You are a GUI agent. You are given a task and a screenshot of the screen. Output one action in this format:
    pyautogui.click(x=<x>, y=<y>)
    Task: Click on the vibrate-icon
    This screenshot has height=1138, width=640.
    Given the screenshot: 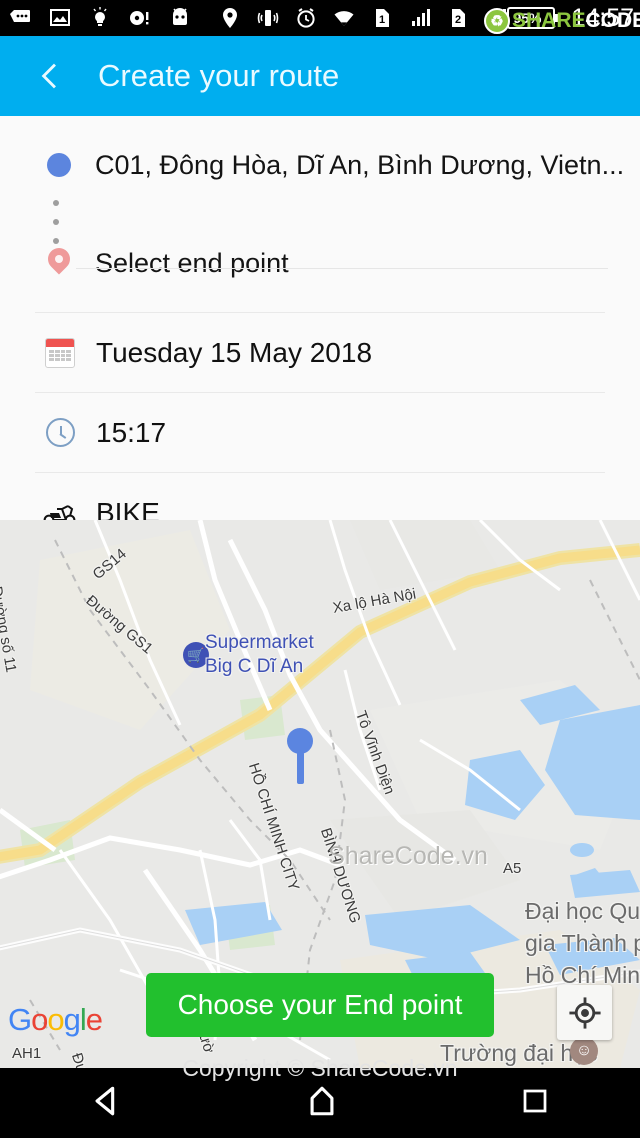 What is the action you would take?
    pyautogui.click(x=268, y=18)
    